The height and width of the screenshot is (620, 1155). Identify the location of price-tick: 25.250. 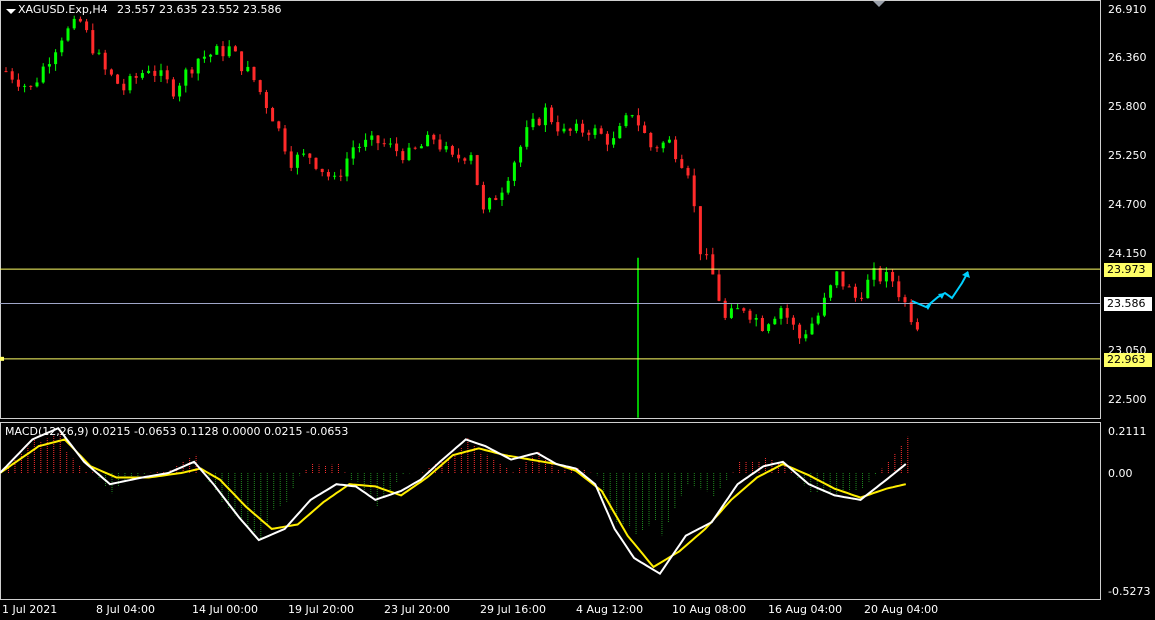
(1127, 155).